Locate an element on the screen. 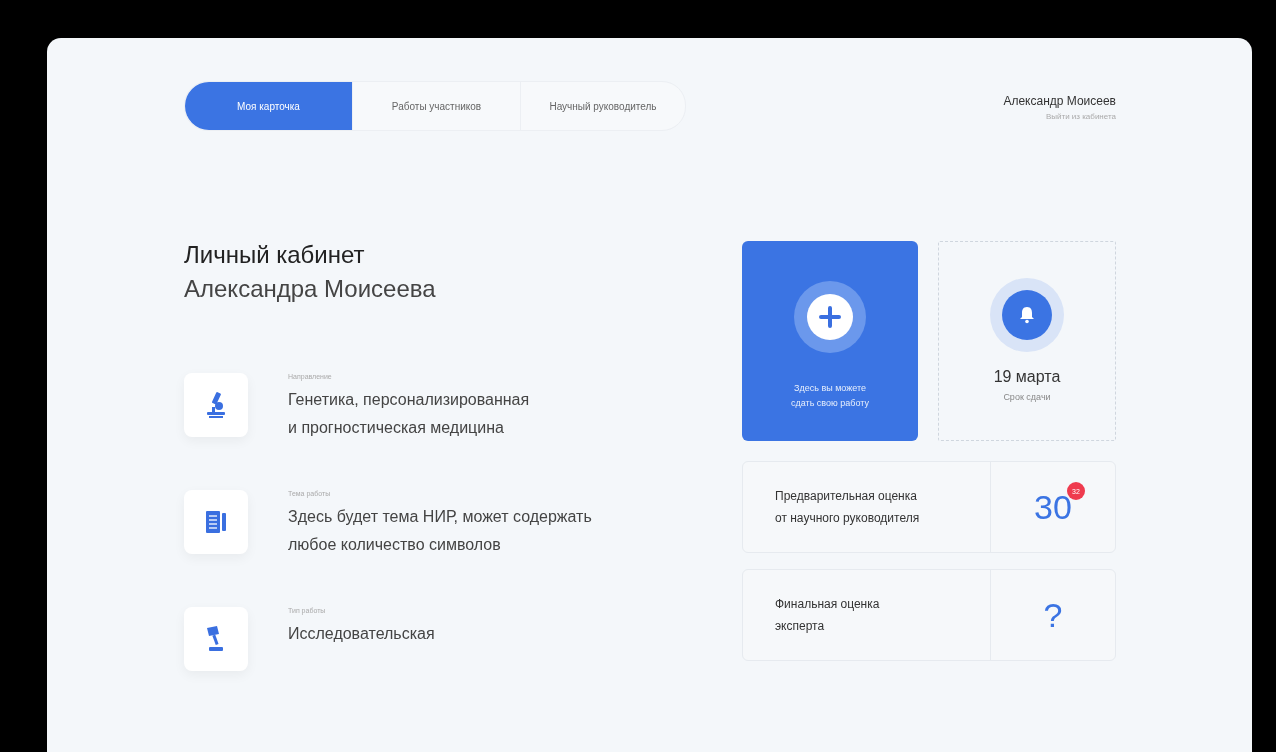 The height and width of the screenshot is (752, 1276). user-name: Александр Моисеев is located at coordinates (1059, 101).